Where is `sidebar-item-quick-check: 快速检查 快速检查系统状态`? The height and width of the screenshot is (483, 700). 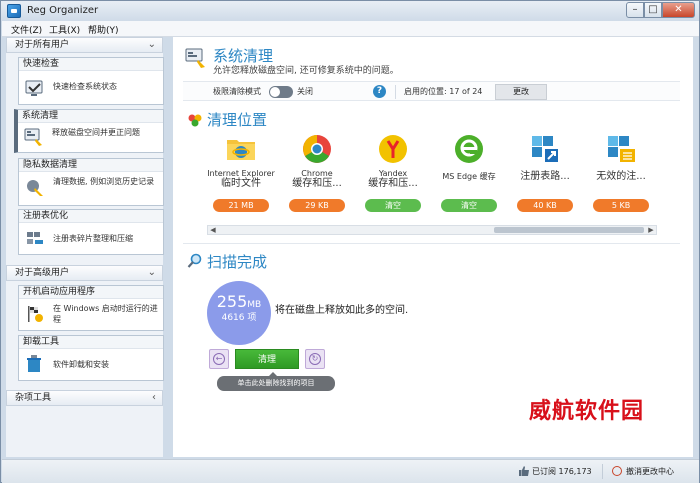 sidebar-item-quick-check: 快速检查 快速检查系统状态 is located at coordinates (91, 81).